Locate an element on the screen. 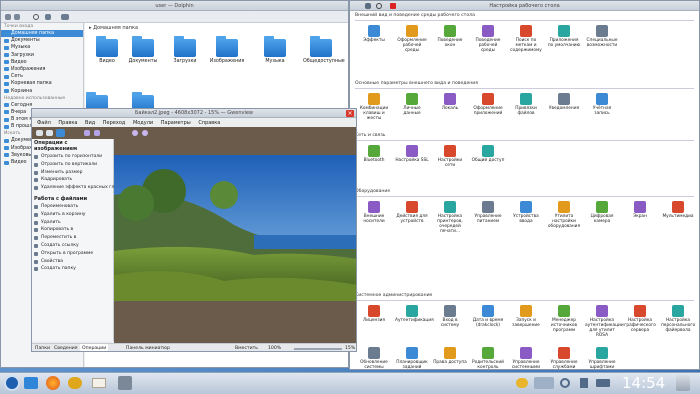  settings-module: Вход в систему is located at coordinates (450, 316).